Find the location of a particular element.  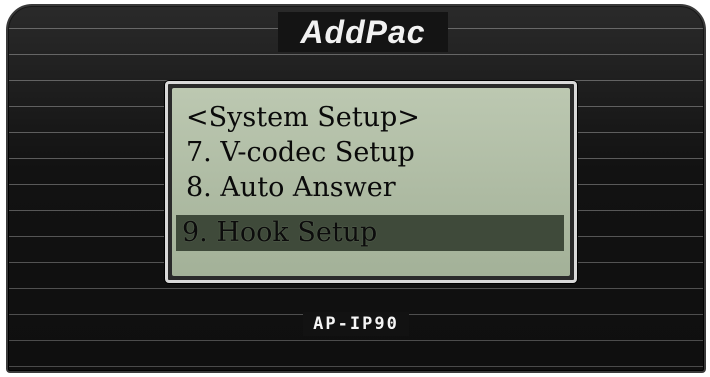

model-name: AP-IP90 is located at coordinates (356, 324).